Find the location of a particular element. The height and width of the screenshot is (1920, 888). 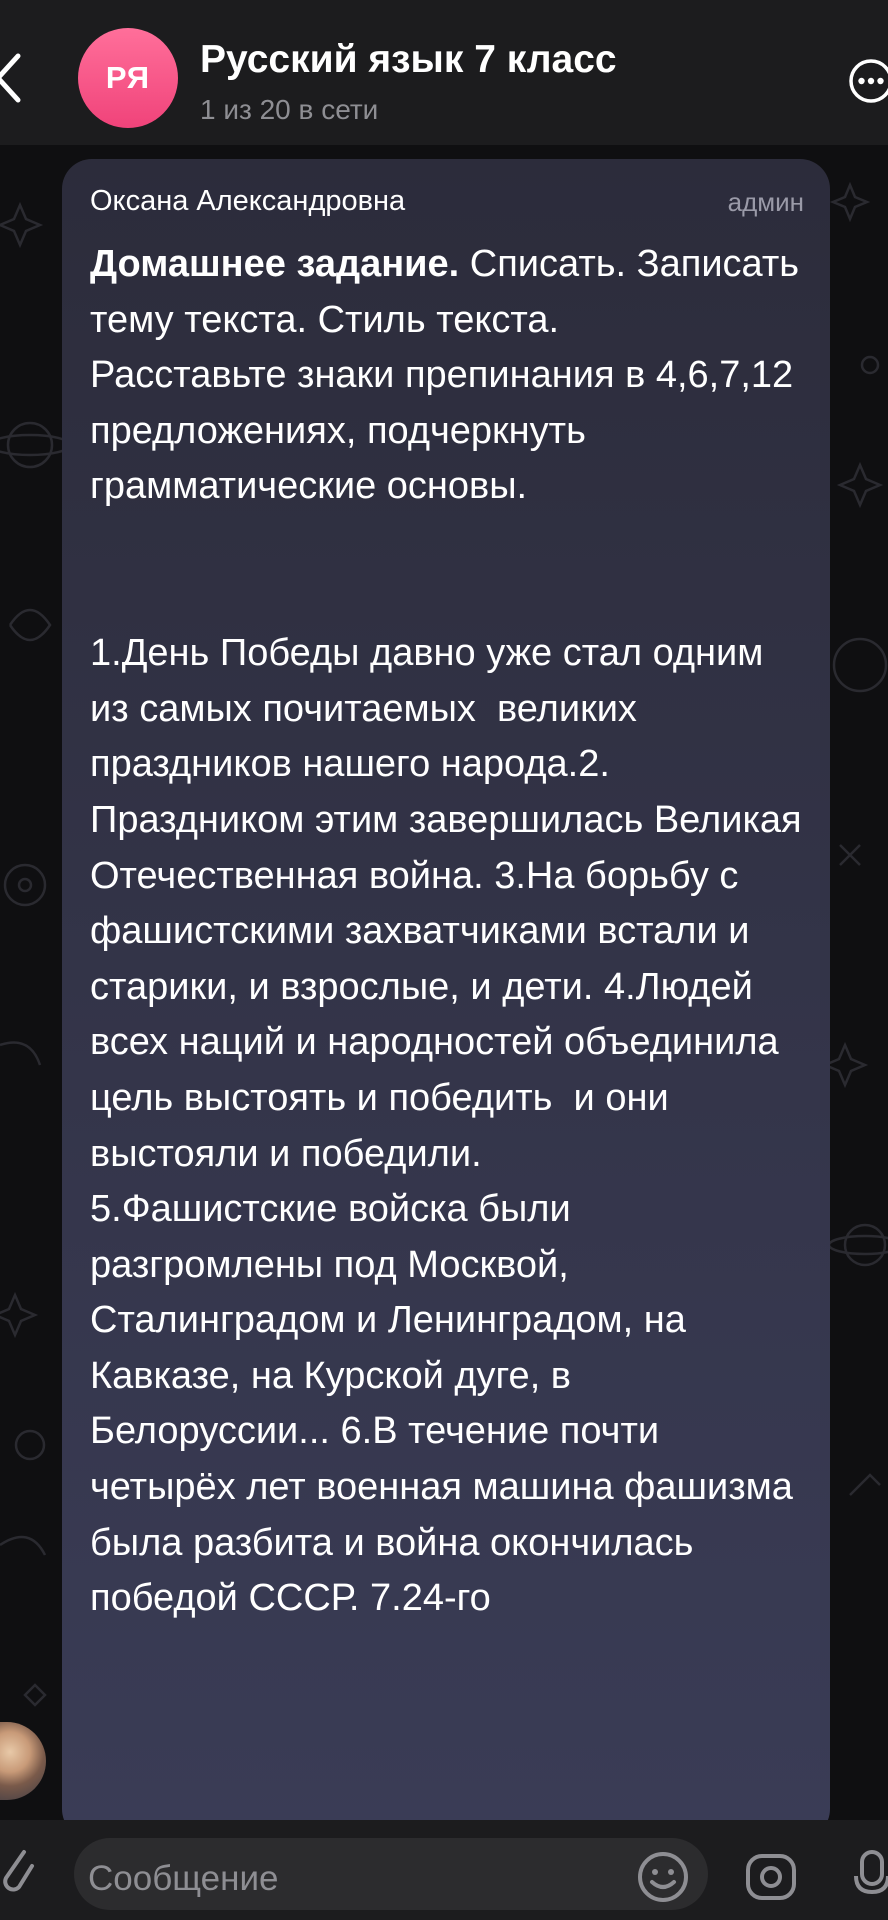

message-input-bar: Сообщение is located at coordinates (444, 1870).